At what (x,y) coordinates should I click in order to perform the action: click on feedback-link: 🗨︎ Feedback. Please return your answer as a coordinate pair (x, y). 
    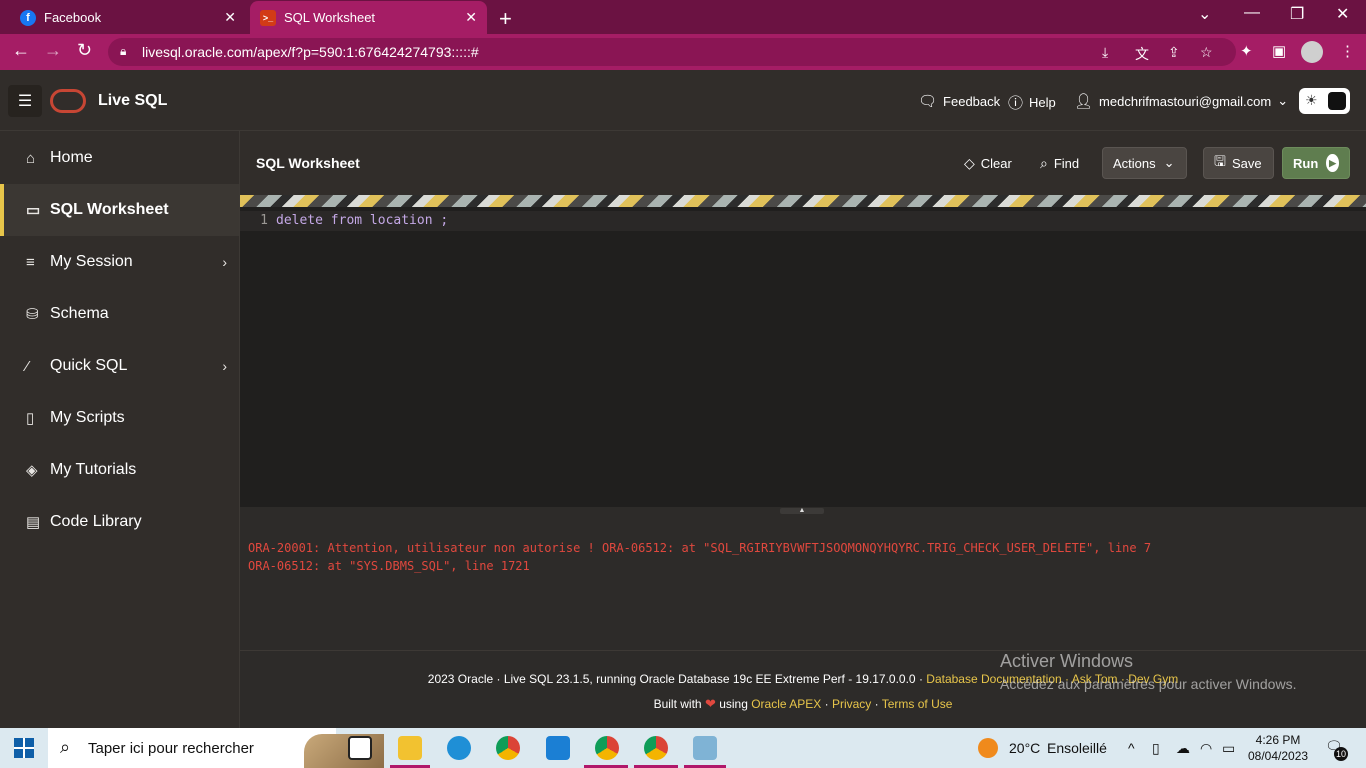
    Looking at the image, I should click on (959, 101).